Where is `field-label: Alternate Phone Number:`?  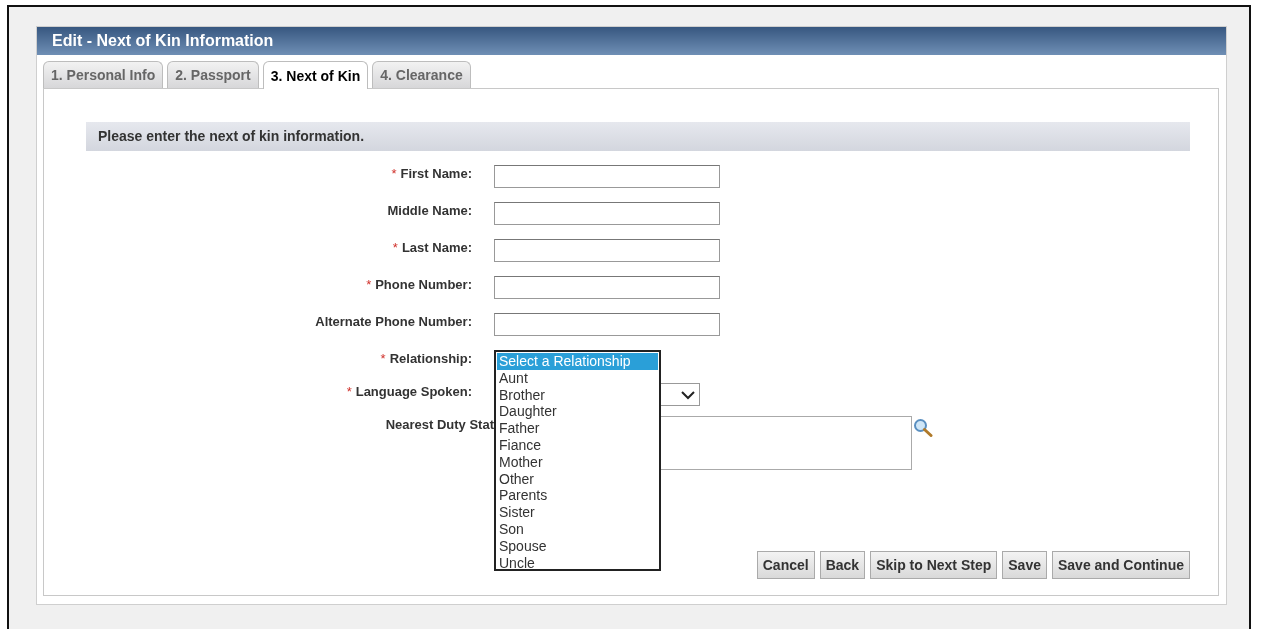 field-label: Alternate Phone Number: is located at coordinates (393, 321).